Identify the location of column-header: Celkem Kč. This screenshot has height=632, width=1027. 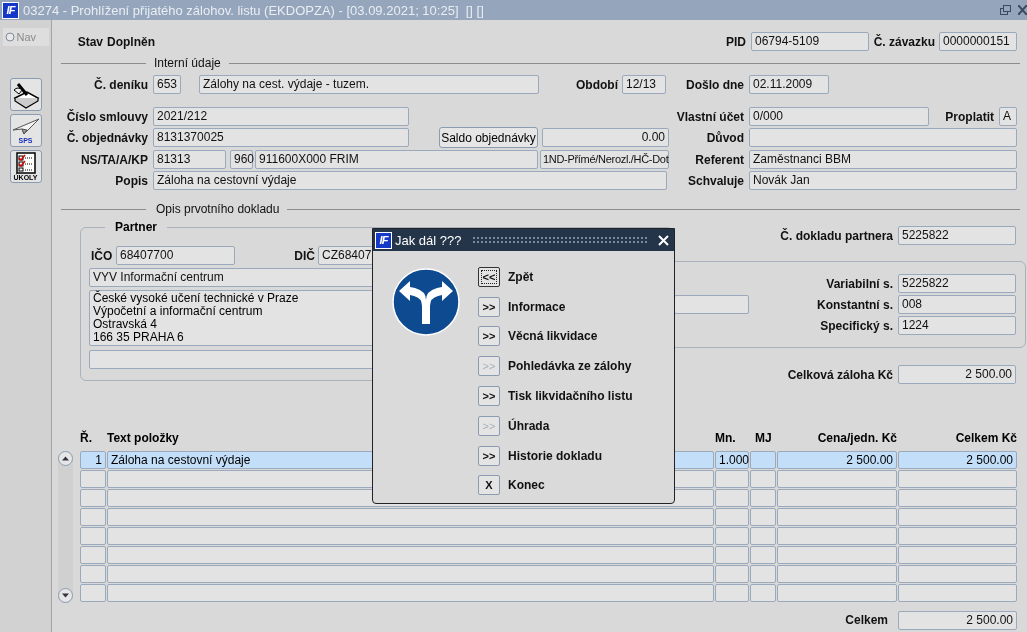
(985, 438).